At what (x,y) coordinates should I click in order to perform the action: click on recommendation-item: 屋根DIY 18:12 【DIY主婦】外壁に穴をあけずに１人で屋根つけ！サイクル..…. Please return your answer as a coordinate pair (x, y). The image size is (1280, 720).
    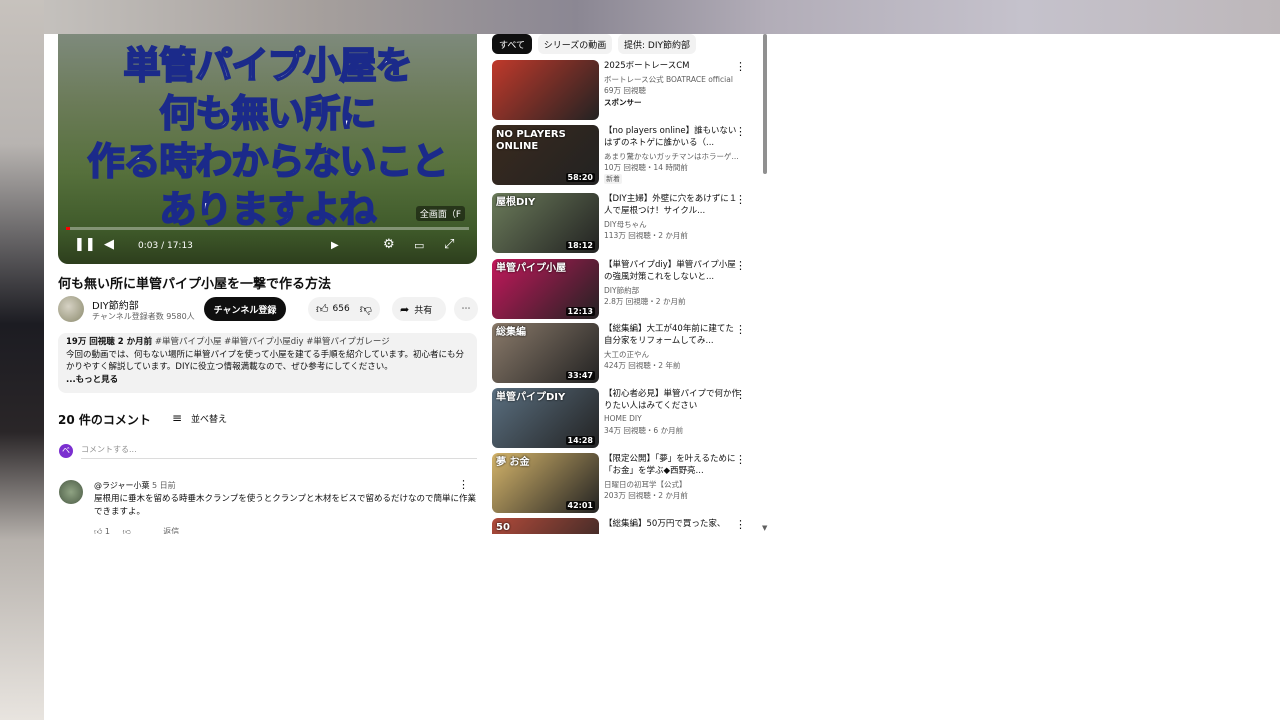
    Looking at the image, I should click on (626, 223).